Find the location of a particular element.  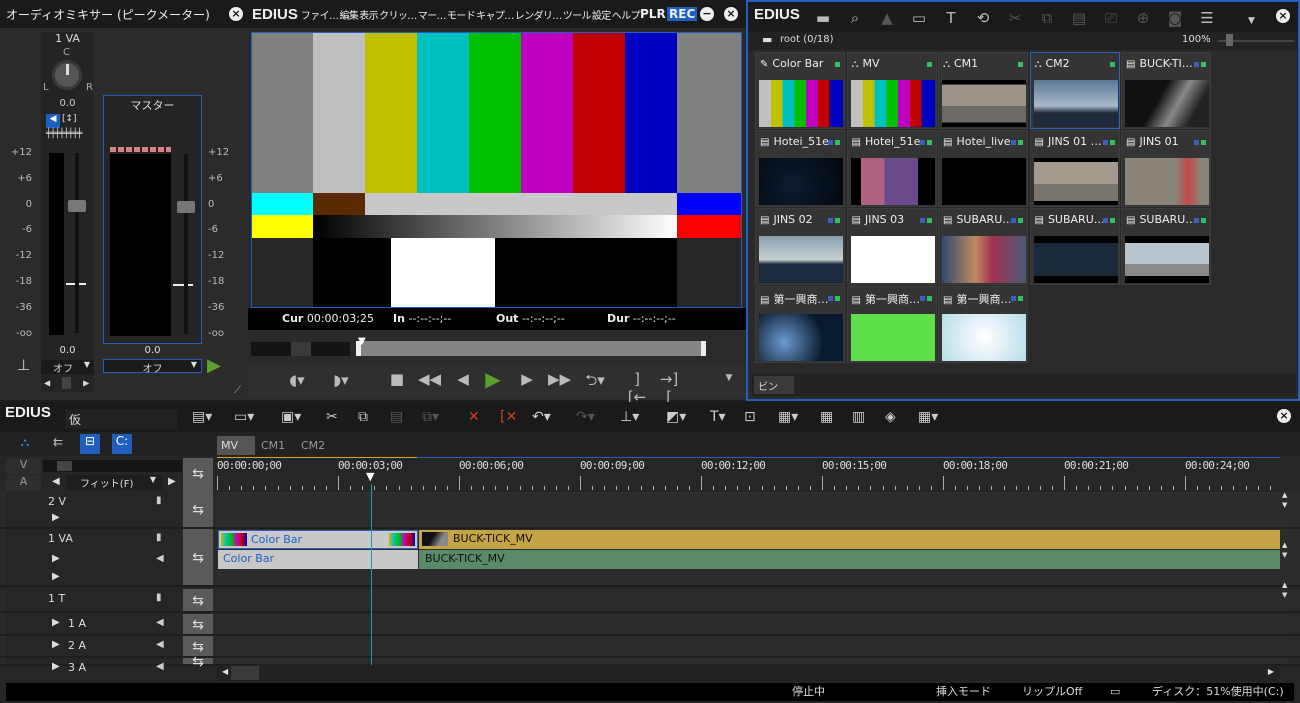

bin-toolbar-dropdown-icon: ▼ is located at coordinates (1251, 21).